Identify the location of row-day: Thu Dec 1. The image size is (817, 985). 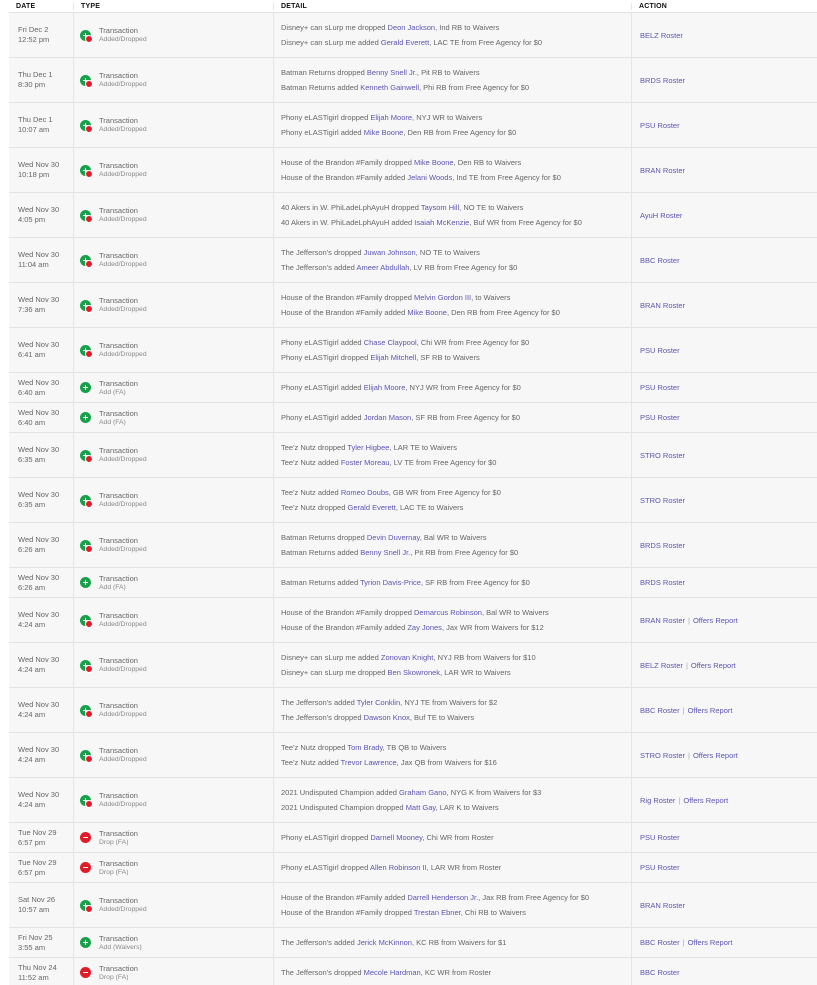
(35, 119).